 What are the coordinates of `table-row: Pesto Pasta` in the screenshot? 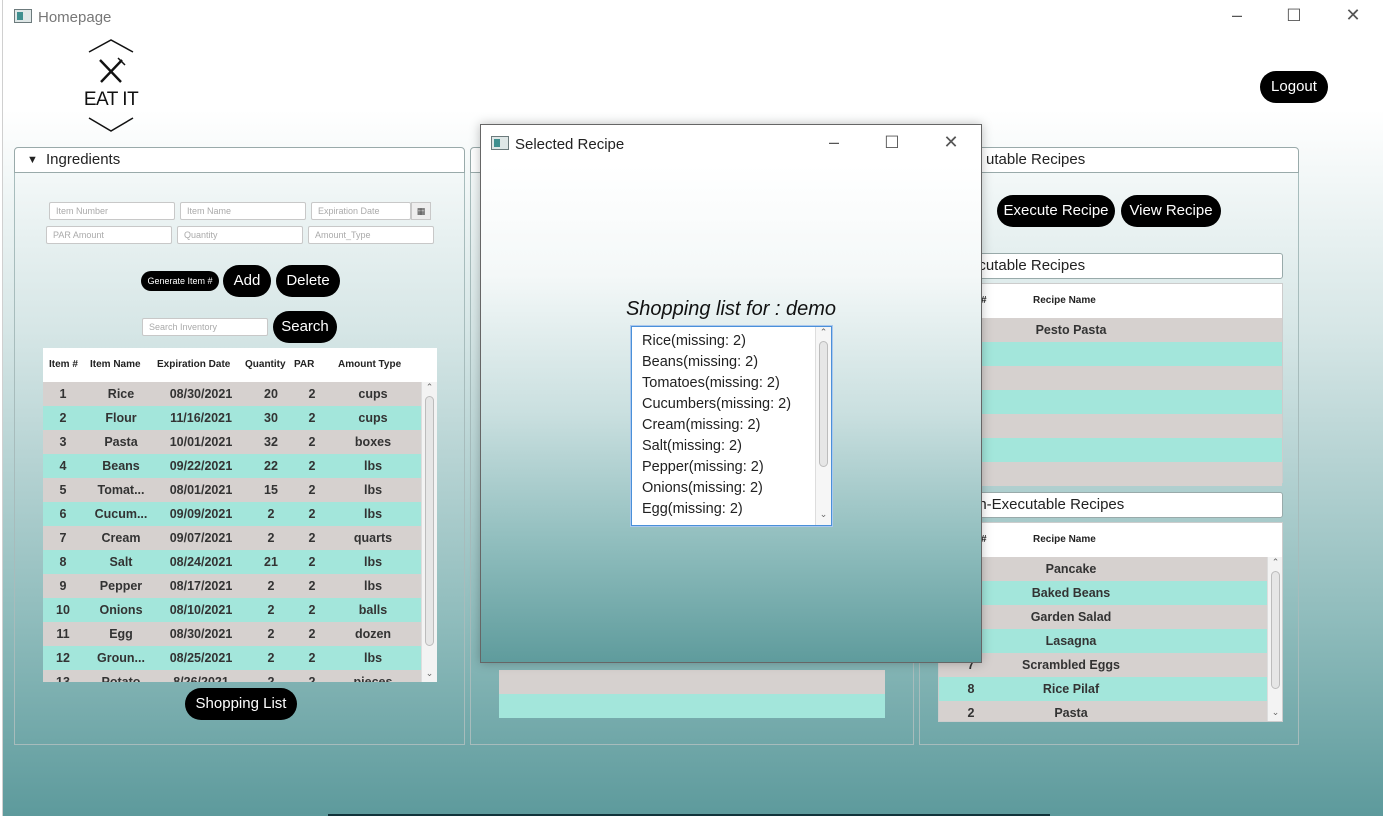 It's located at (1110, 330).